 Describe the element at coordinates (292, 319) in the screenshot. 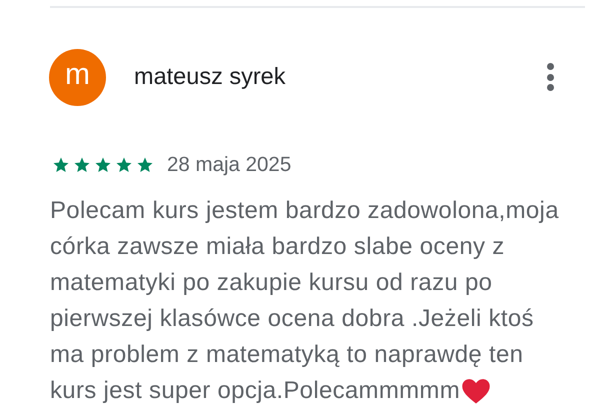

I see `review-text-line: pierwszej klasówce ocena dobra .Jeżeli ktoś` at that location.